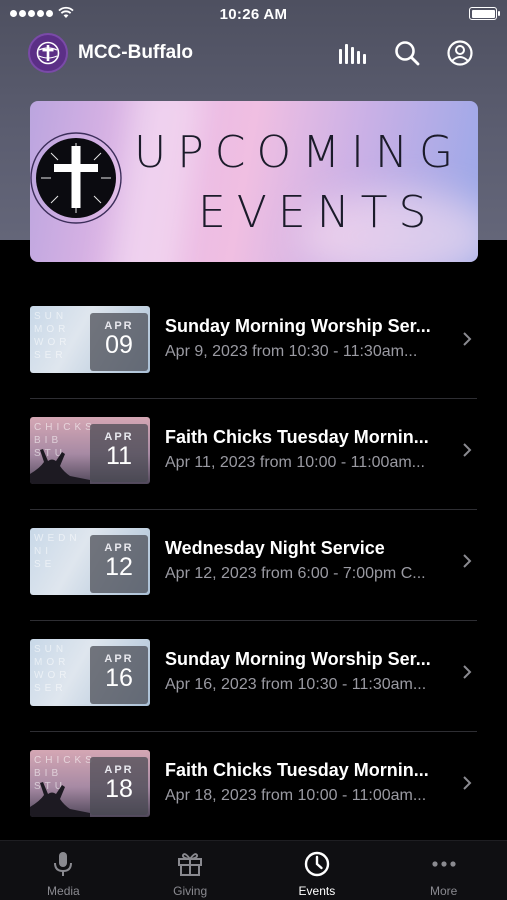  I want to click on tab-media: Media, so click(63, 870).